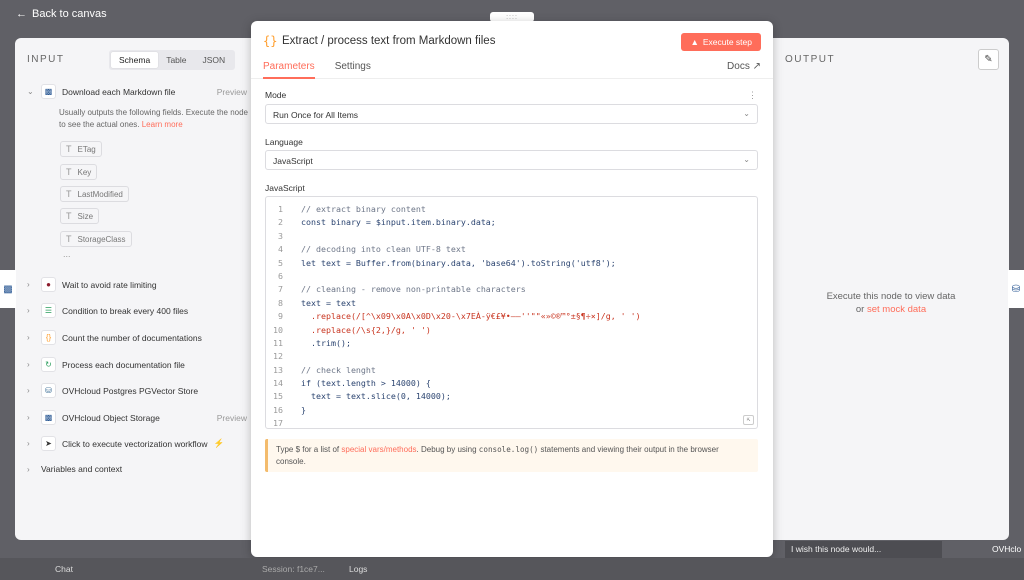  What do you see at coordinates (860, 309) in the screenshot?
I see `or-text: or` at bounding box center [860, 309].